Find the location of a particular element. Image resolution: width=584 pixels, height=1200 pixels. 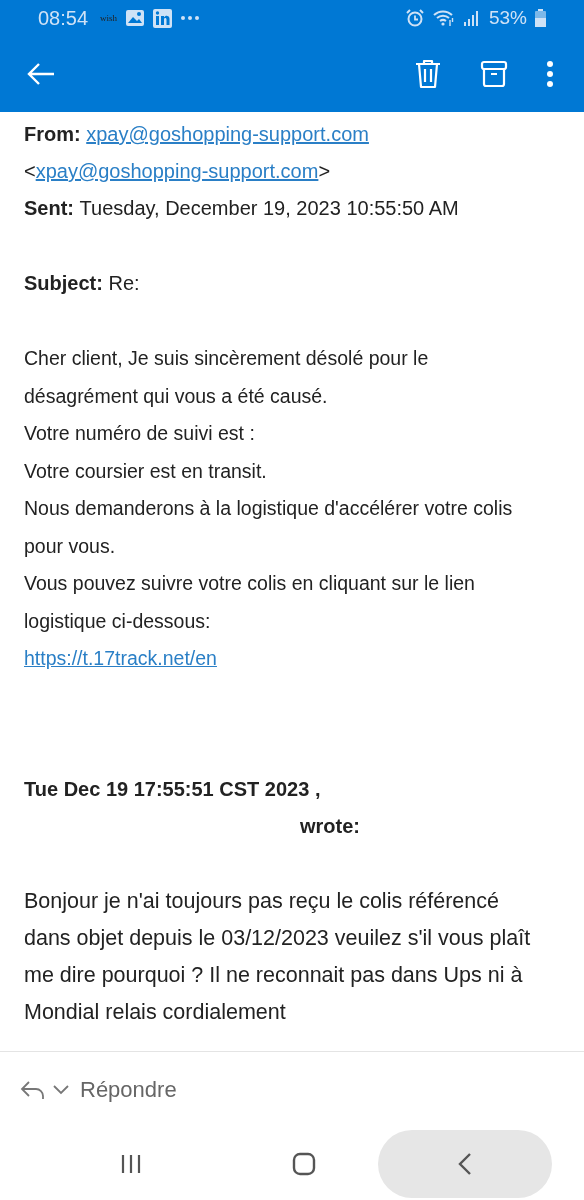

quote-date-line: Tue Dec 19 17:55:51 CST 2023 , is located at coordinates (173, 789).